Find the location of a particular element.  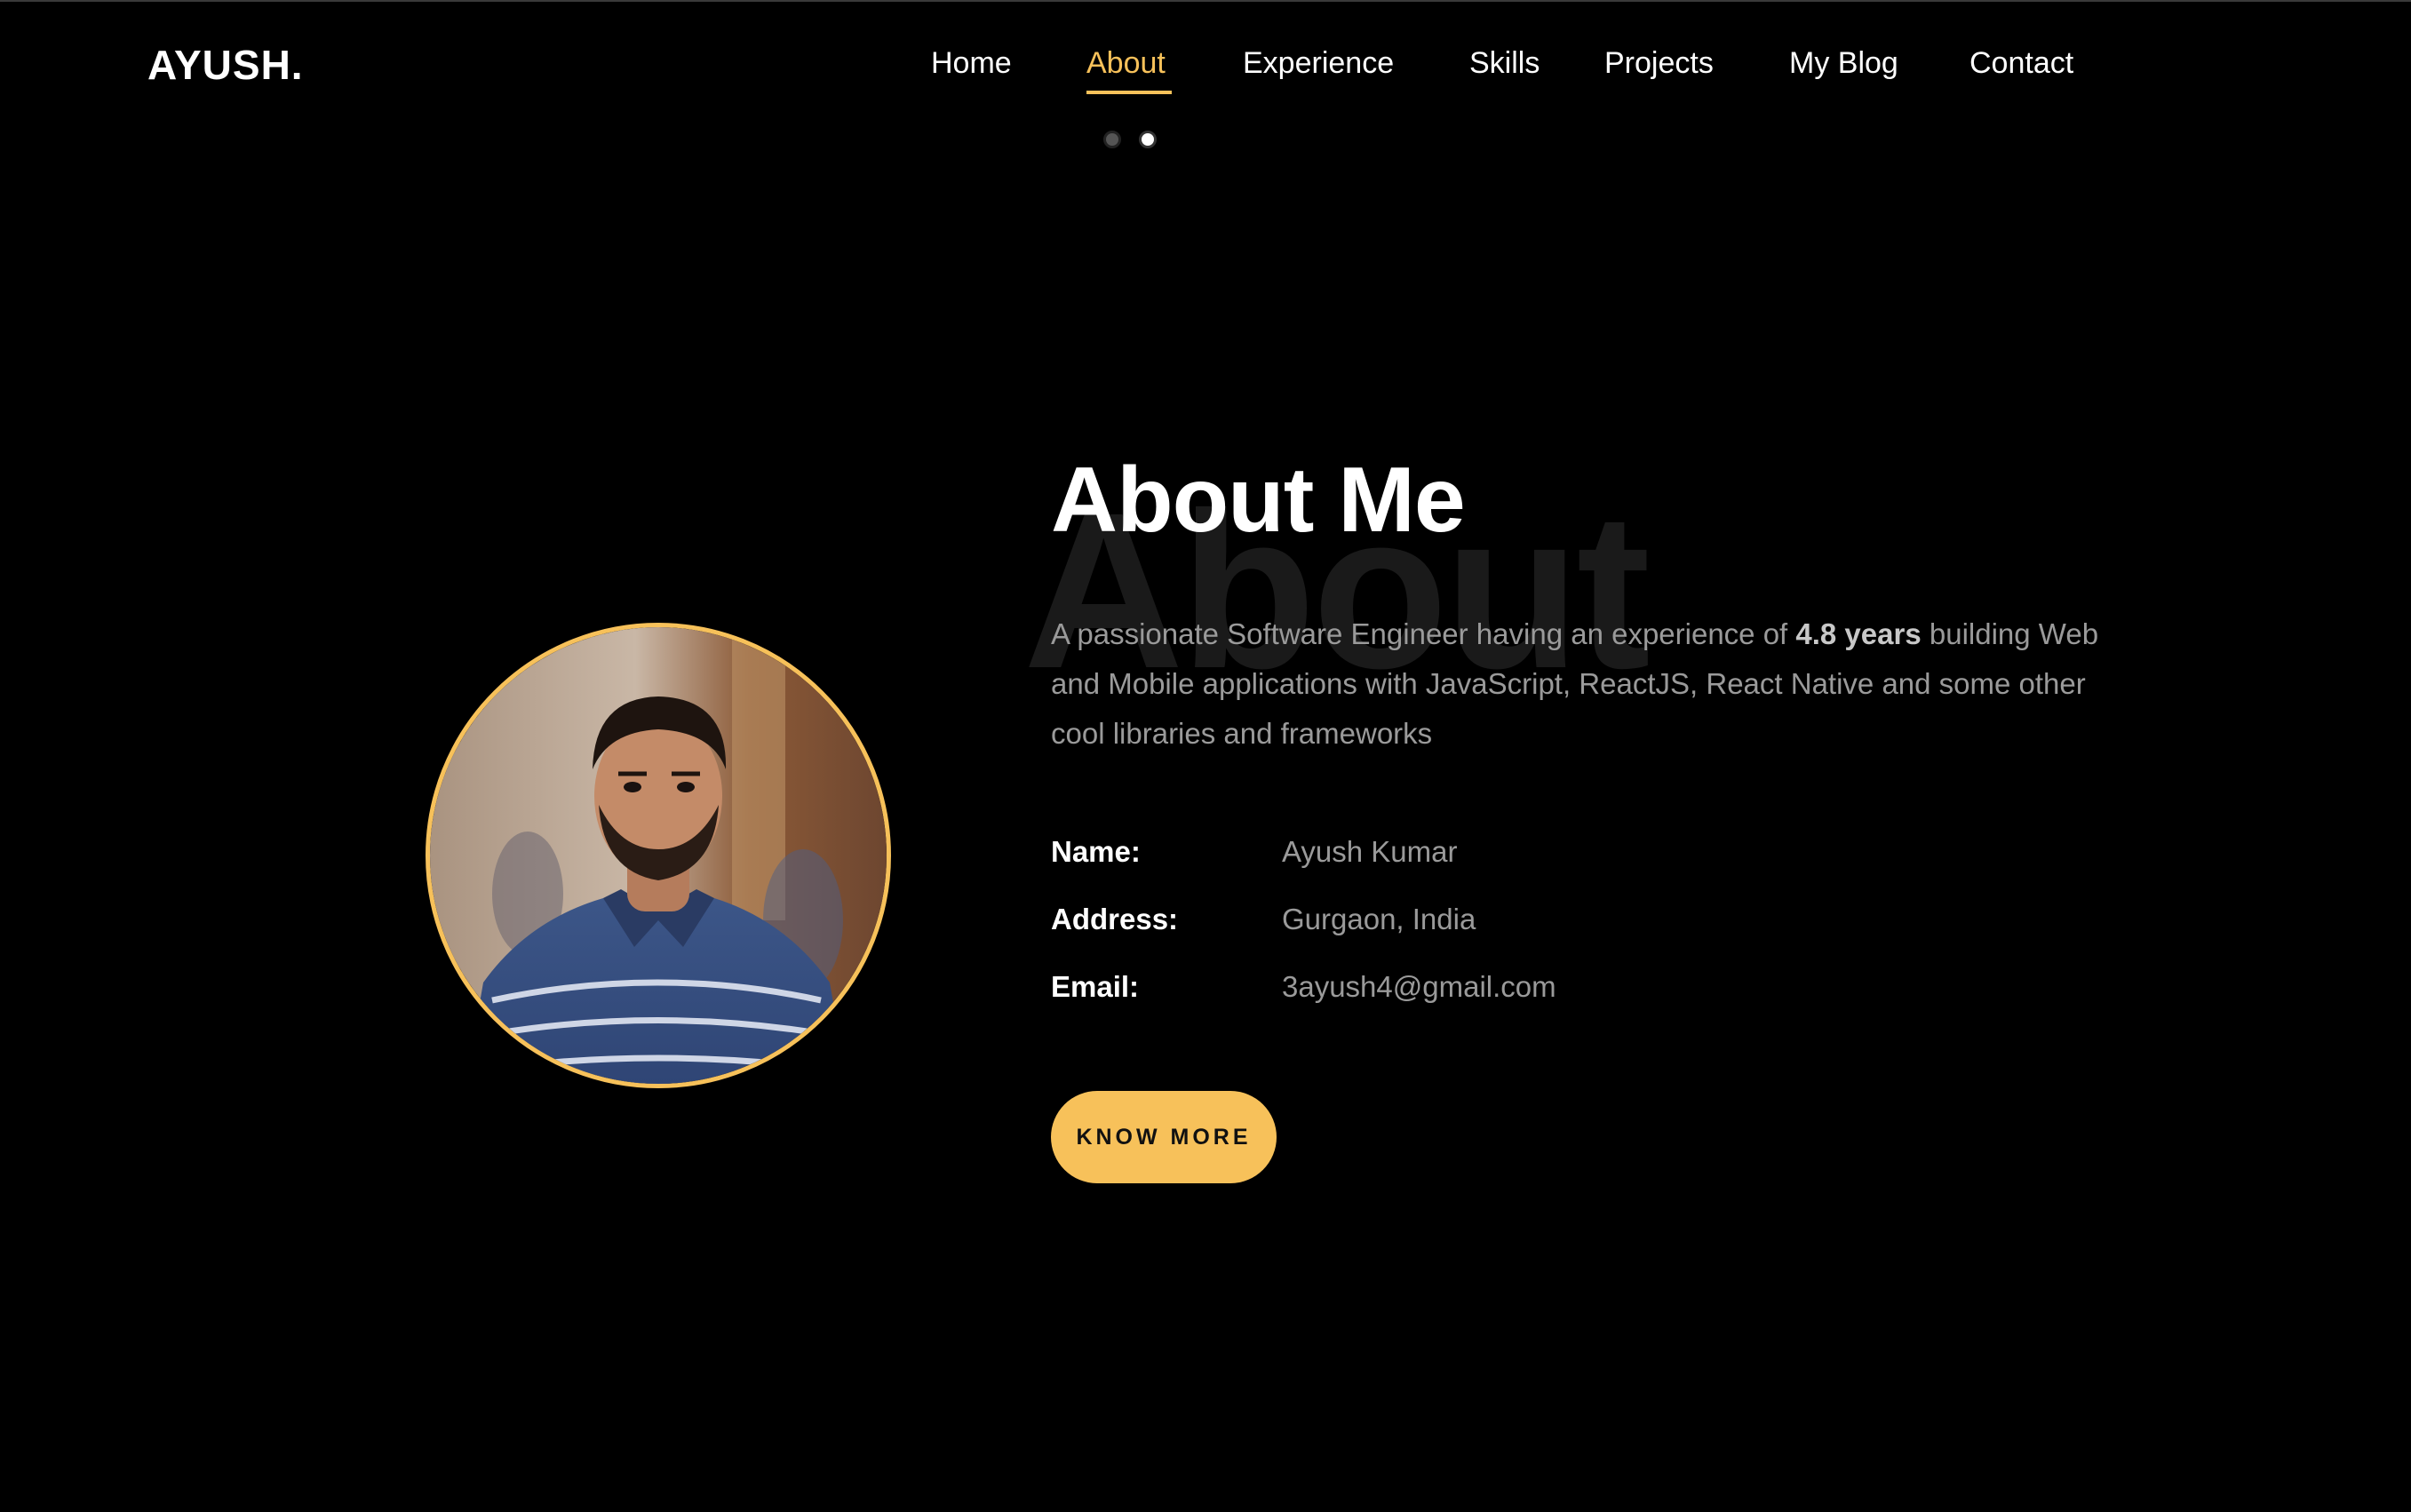

profile-photo is located at coordinates (658, 855).